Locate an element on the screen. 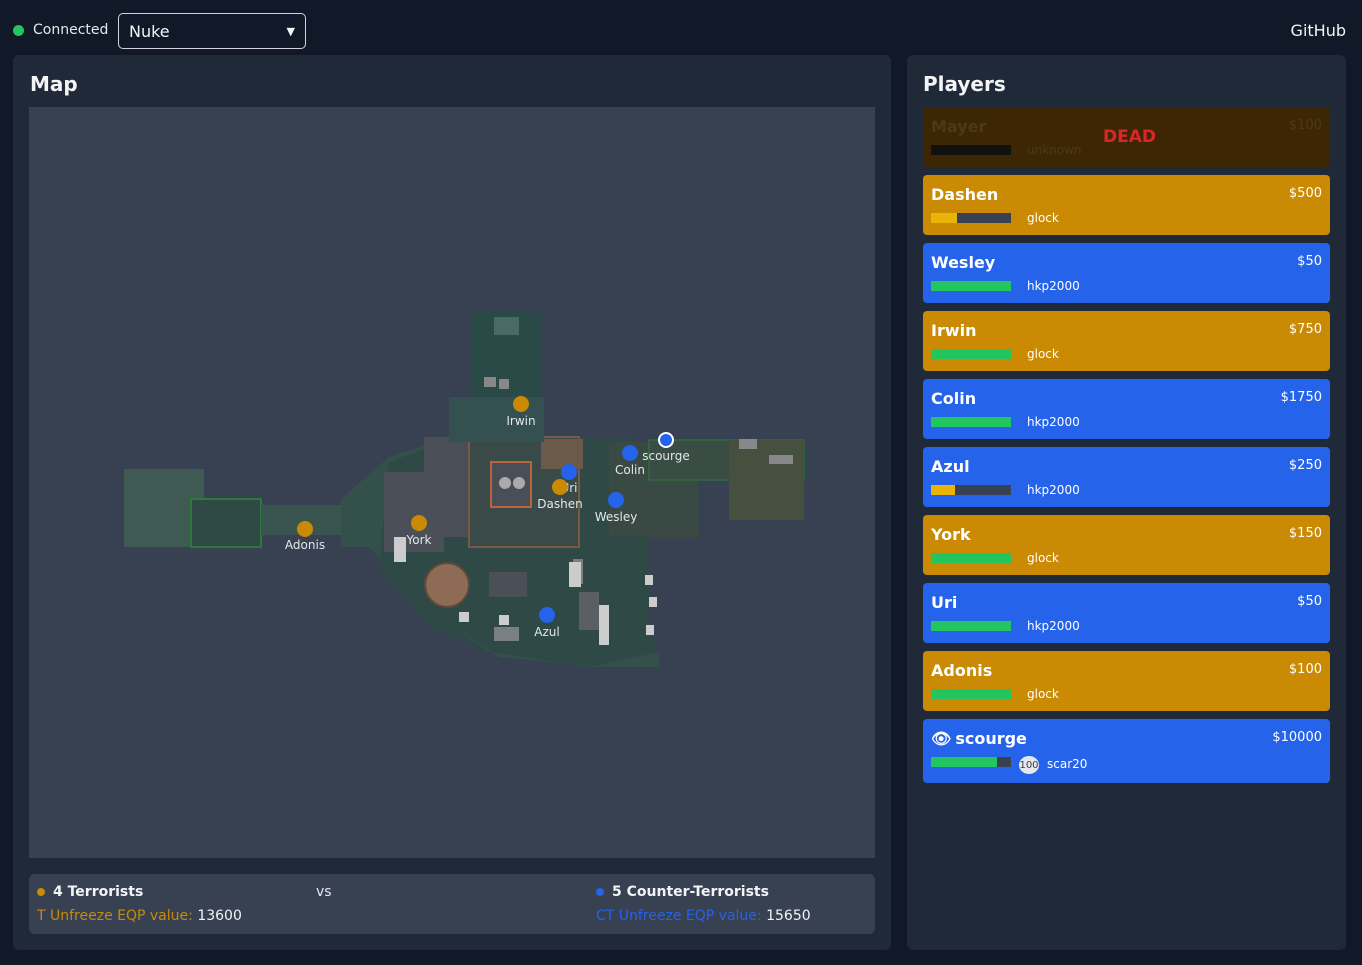 The width and height of the screenshot is (1362, 965). player-name: Wesley is located at coordinates (963, 262).